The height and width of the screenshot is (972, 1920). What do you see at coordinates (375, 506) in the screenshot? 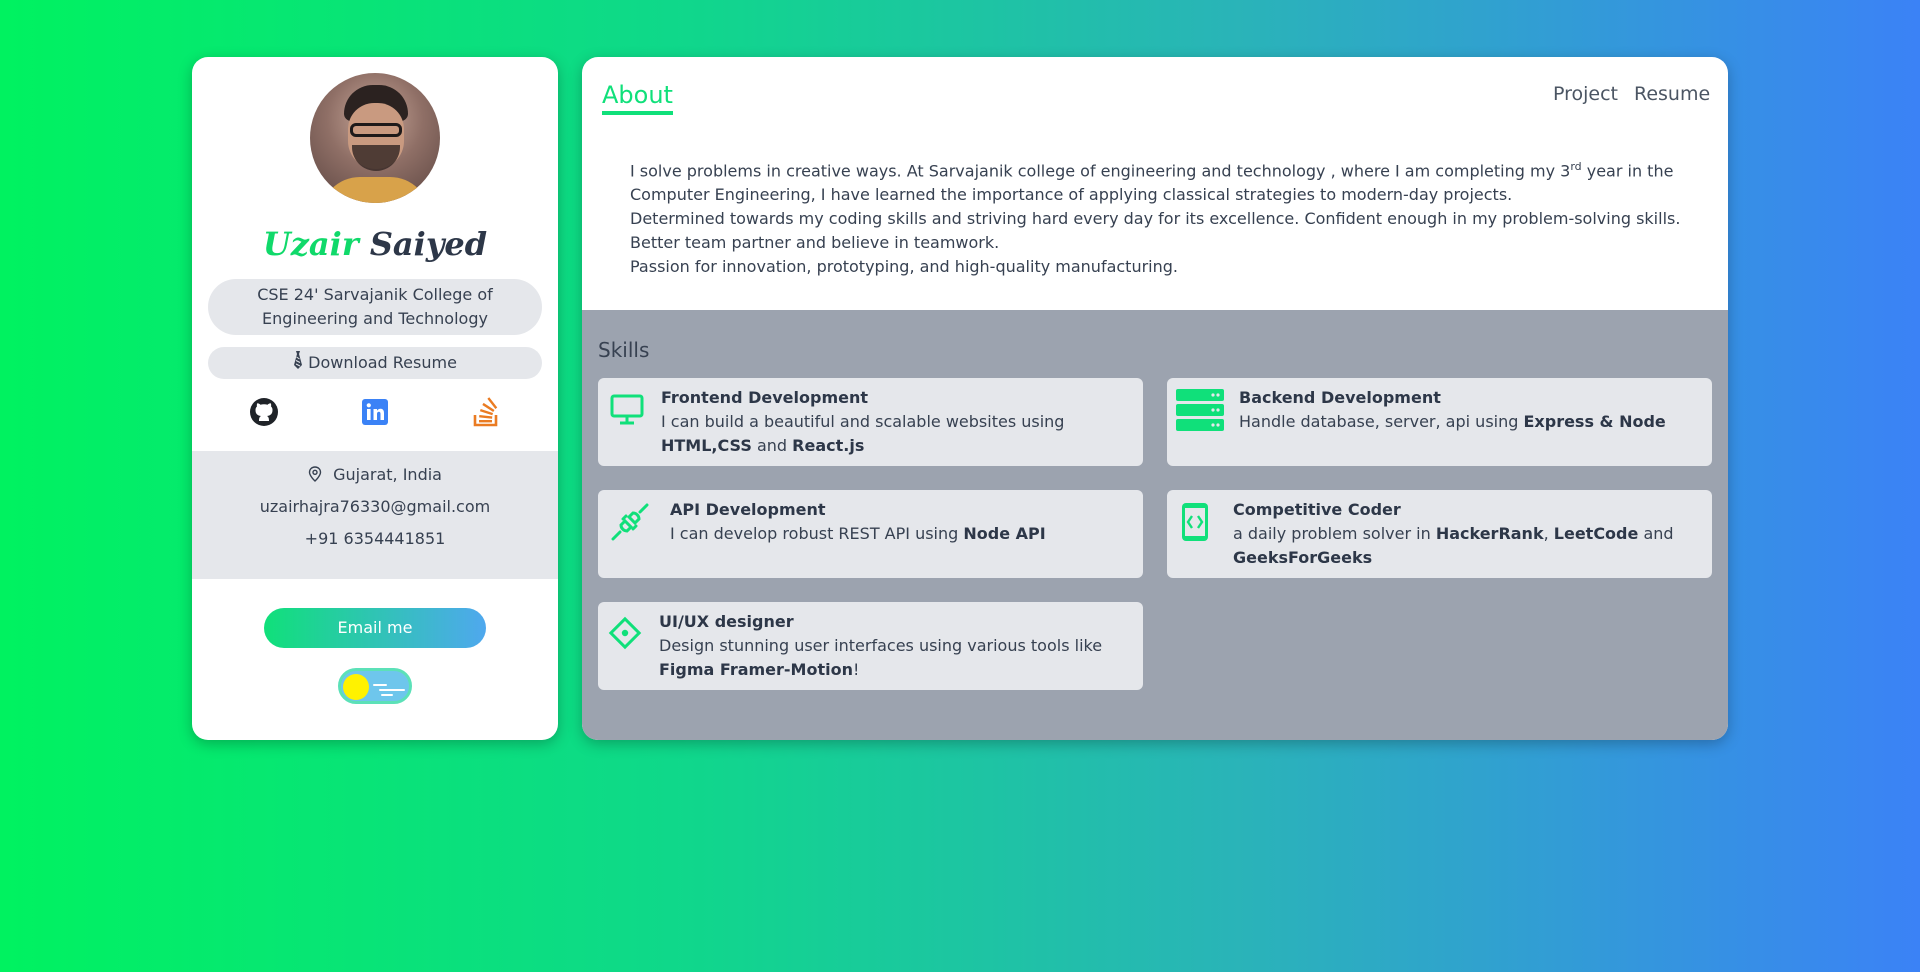
I see `email-address: uzairhajra76330@gmail.com` at bounding box center [375, 506].